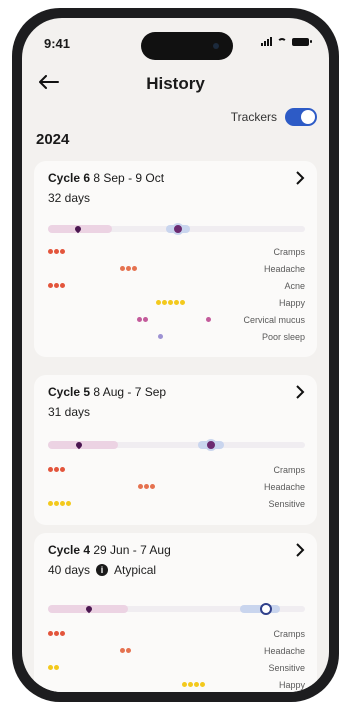 The height and width of the screenshot is (709, 350). I want to click on cycle-name: Cycle 4, so click(69, 550).